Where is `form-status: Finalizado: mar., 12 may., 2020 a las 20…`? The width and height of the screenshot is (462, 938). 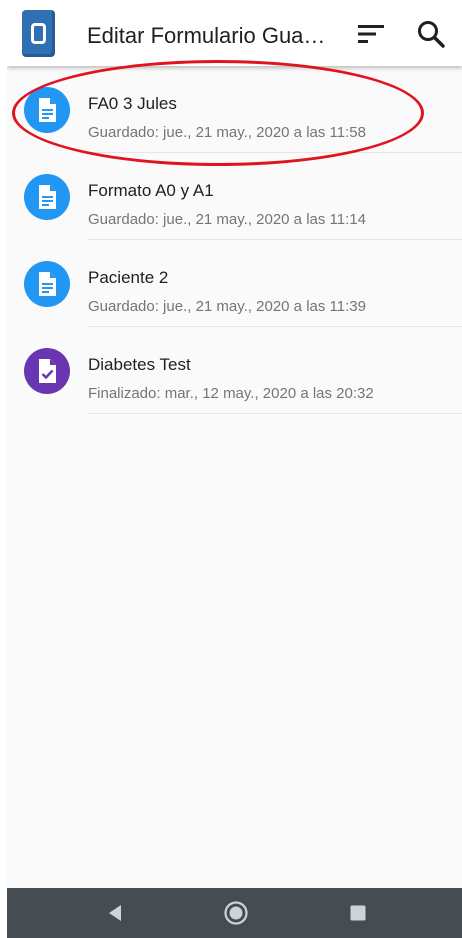 form-status: Finalizado: mar., 12 may., 2020 a las 20… is located at coordinates (231, 393).